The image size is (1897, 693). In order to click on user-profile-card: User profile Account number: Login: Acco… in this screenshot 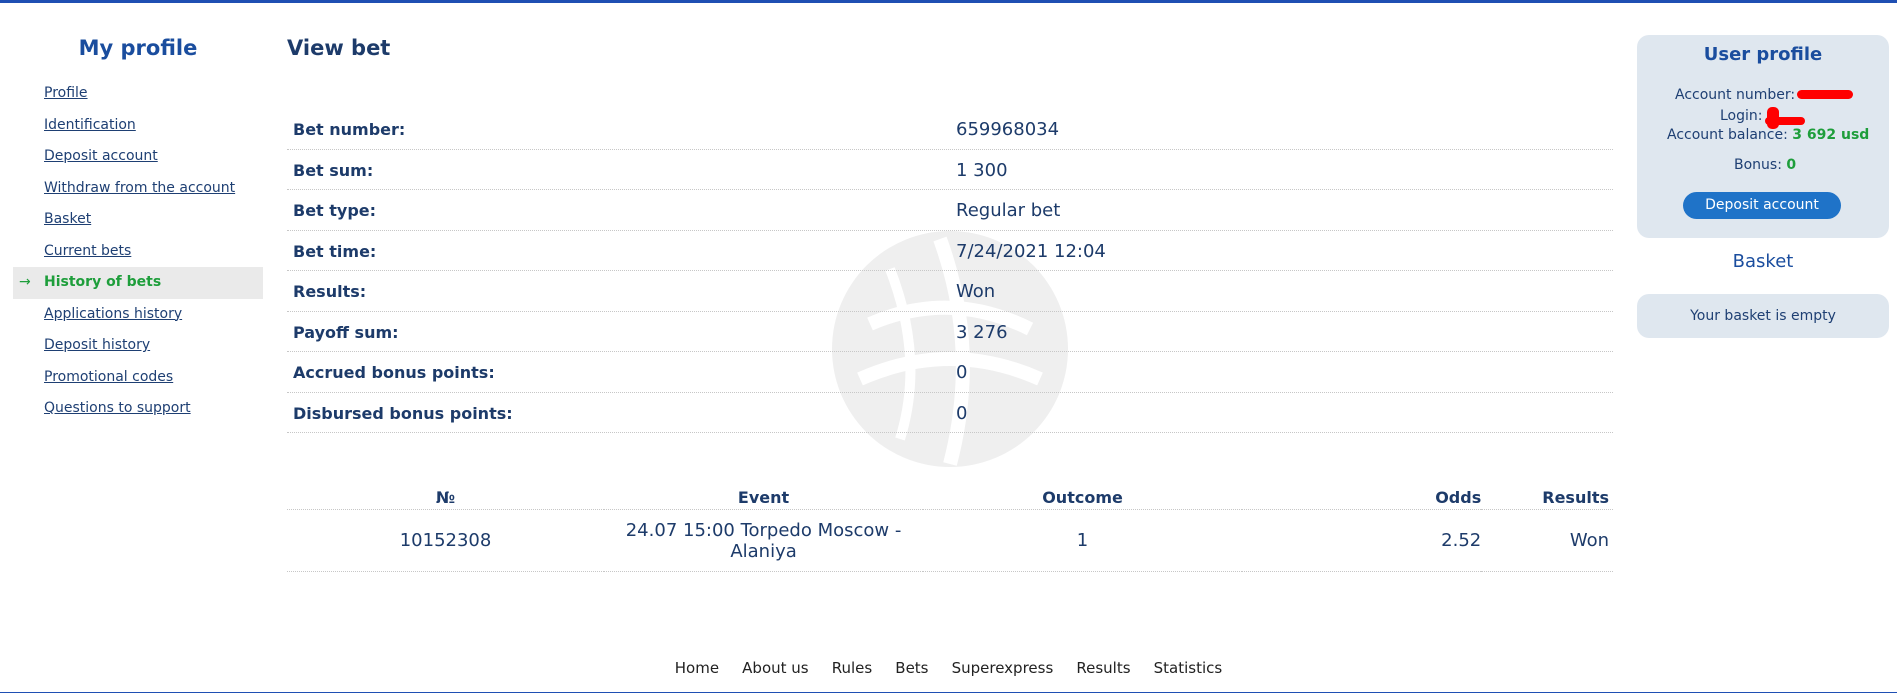, I will do `click(1763, 136)`.